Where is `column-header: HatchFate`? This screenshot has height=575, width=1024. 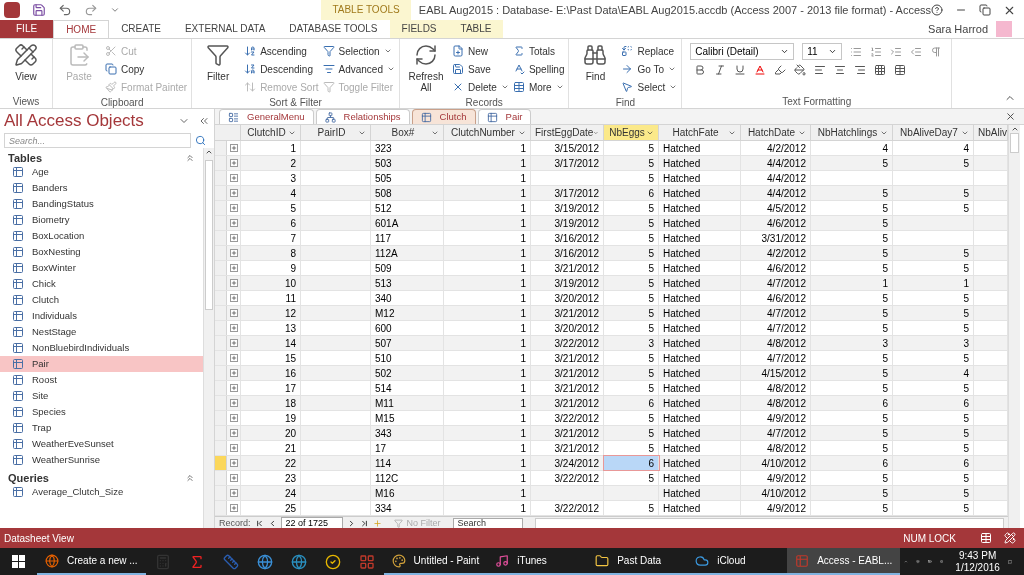 column-header: HatchFate is located at coordinates (700, 132).